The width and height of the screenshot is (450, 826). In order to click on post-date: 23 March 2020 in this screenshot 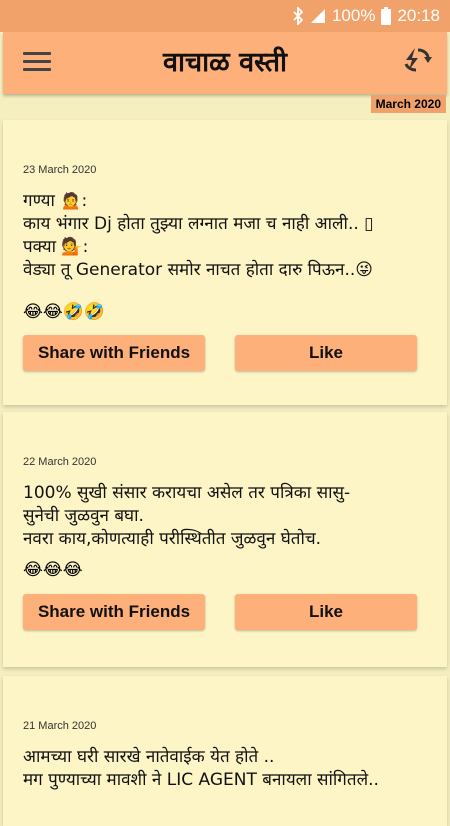, I will do `click(60, 170)`.